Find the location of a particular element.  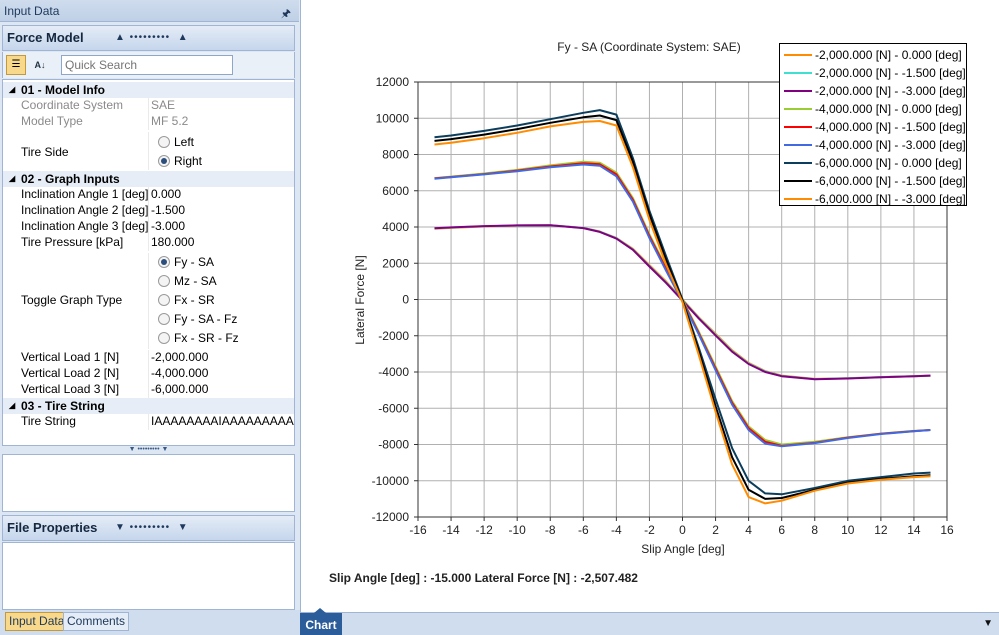

row-value: 0.000 is located at coordinates (166, 194).